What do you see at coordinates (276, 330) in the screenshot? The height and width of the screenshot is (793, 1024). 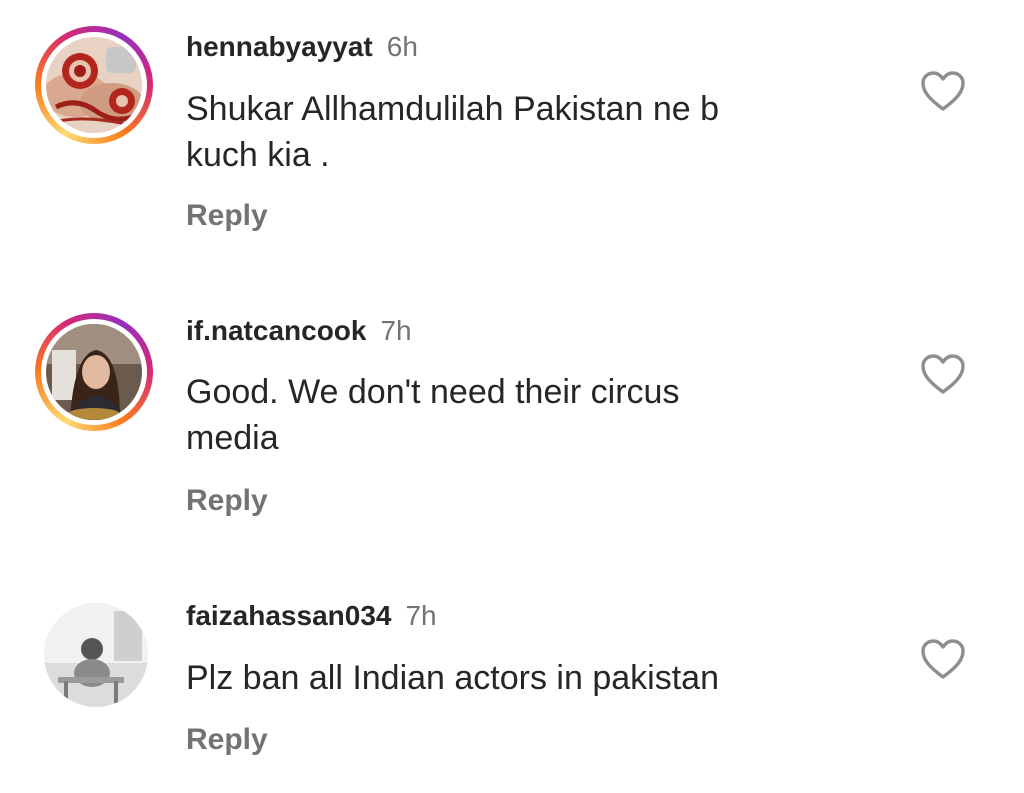 I see `username: if.natcancook` at bounding box center [276, 330].